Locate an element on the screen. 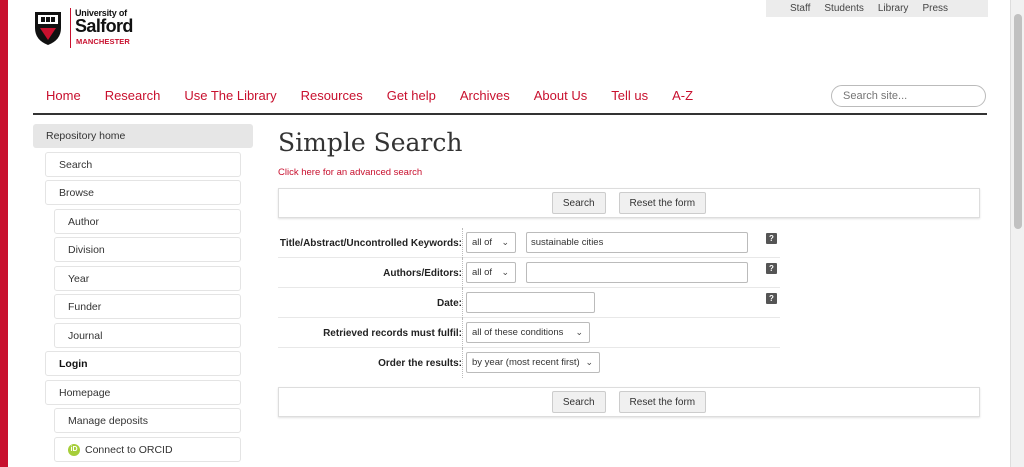  nav-about-us: About Us is located at coordinates (560, 95).